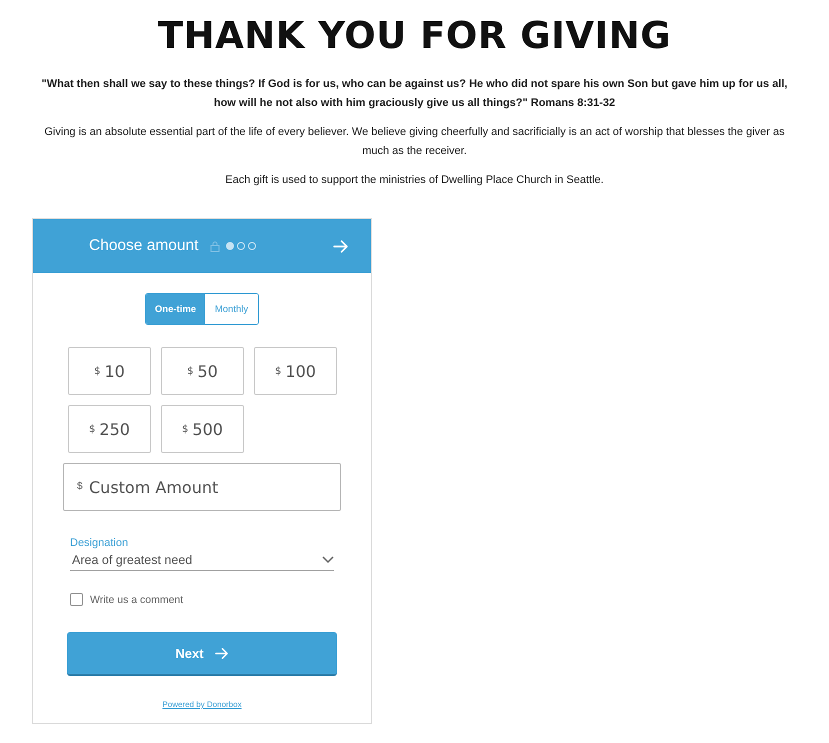  What do you see at coordinates (76, 599) in the screenshot?
I see `comment-checkbox` at bounding box center [76, 599].